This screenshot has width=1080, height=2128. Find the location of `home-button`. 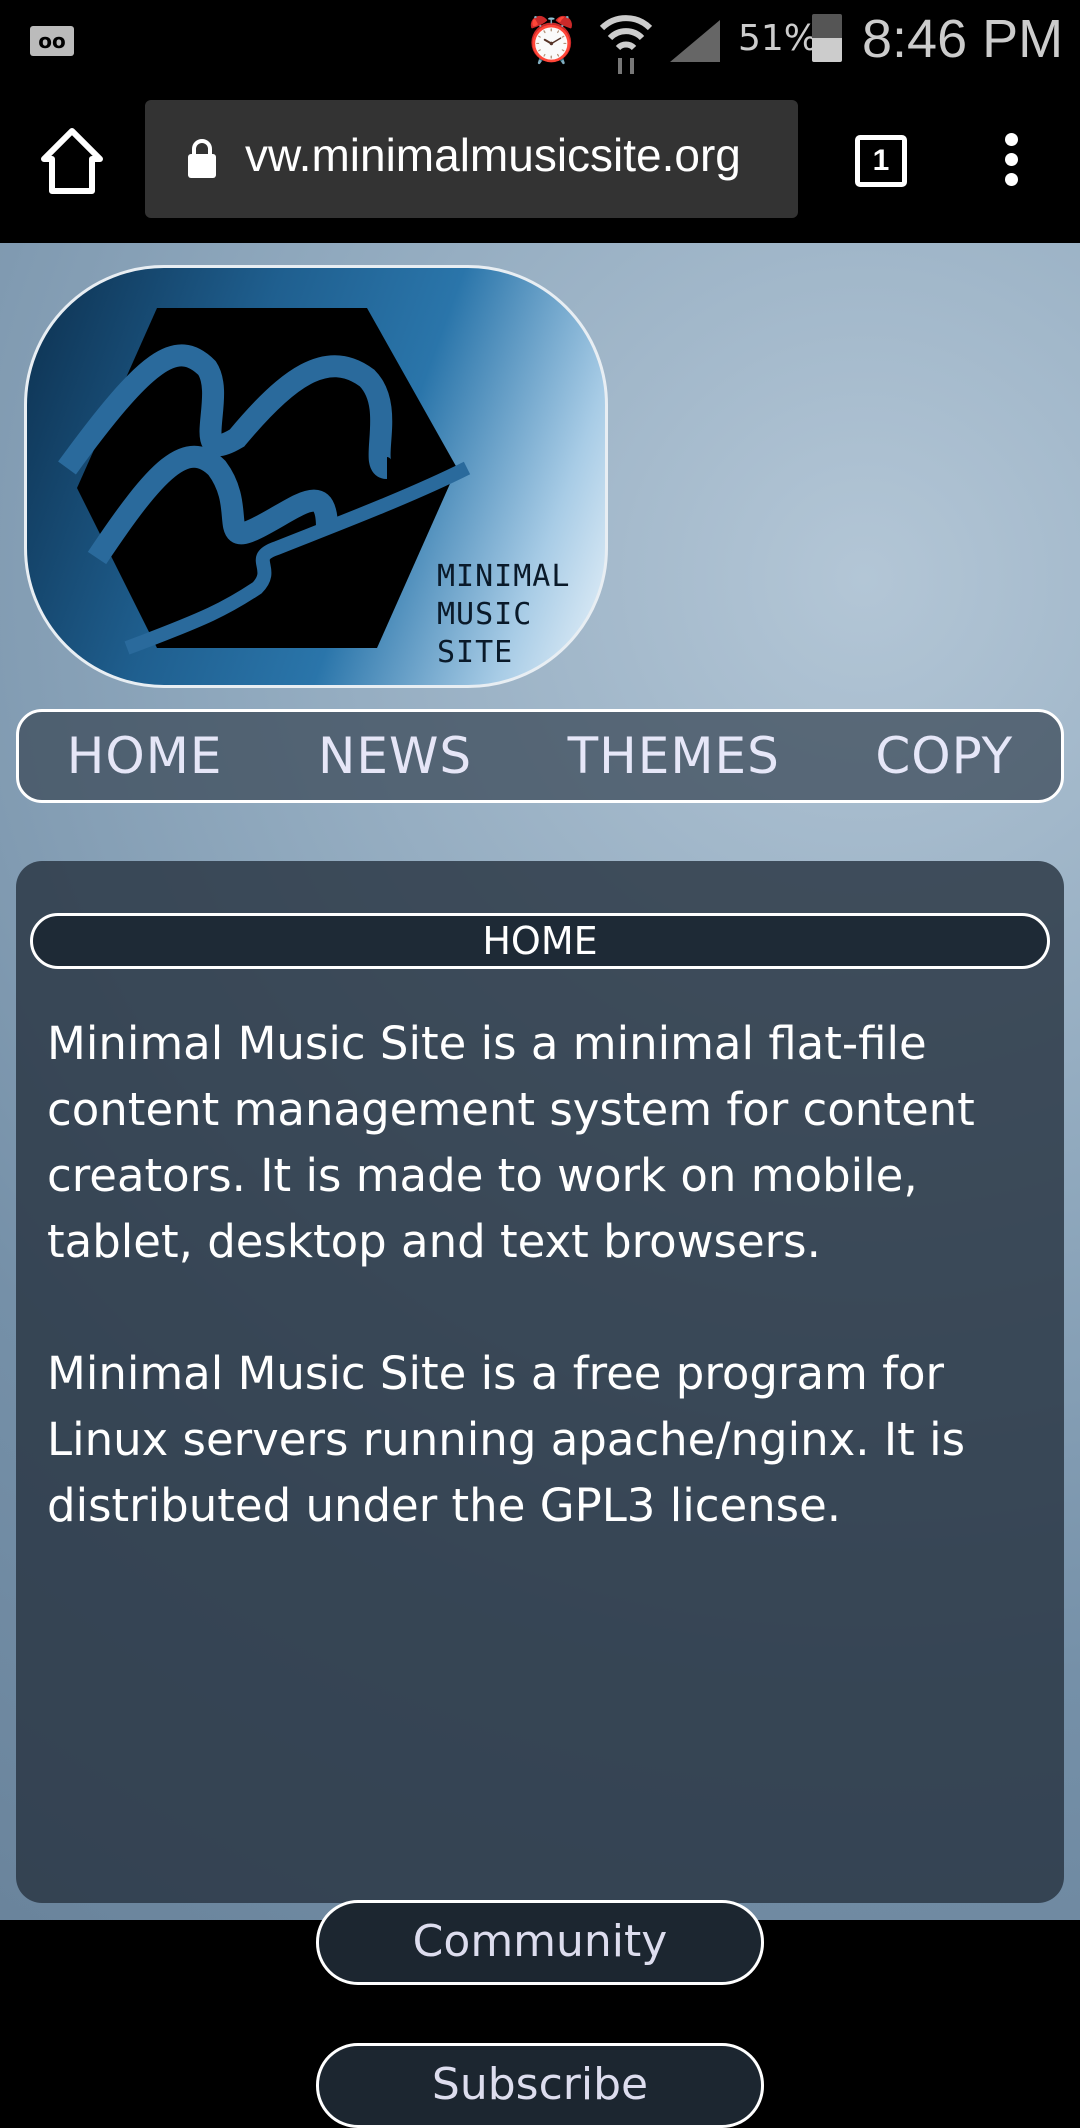

home-button is located at coordinates (72, 162).